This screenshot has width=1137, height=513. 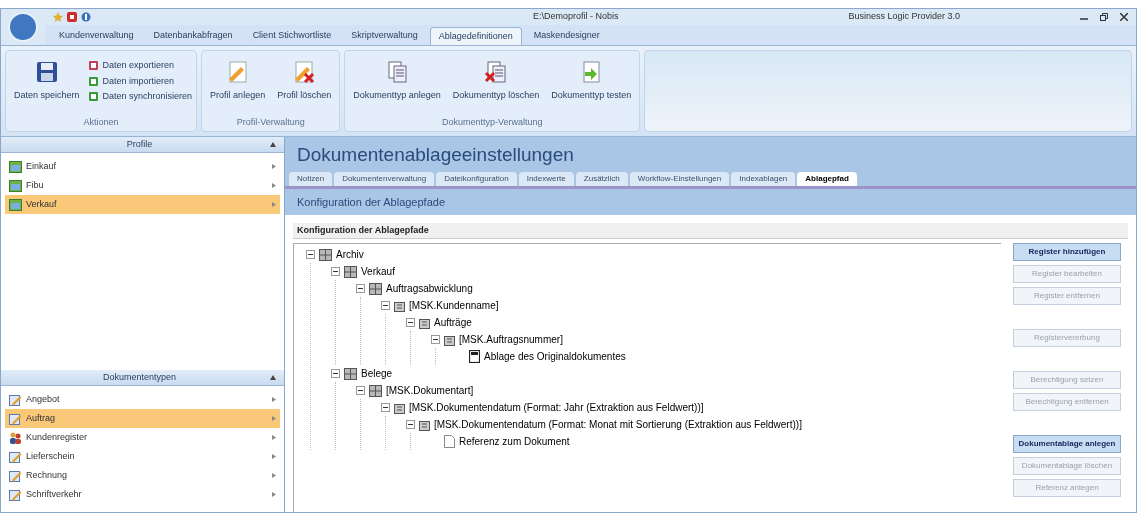 What do you see at coordinates (140, 81) in the screenshot?
I see `ribbon-small-button: Daten importieren` at bounding box center [140, 81].